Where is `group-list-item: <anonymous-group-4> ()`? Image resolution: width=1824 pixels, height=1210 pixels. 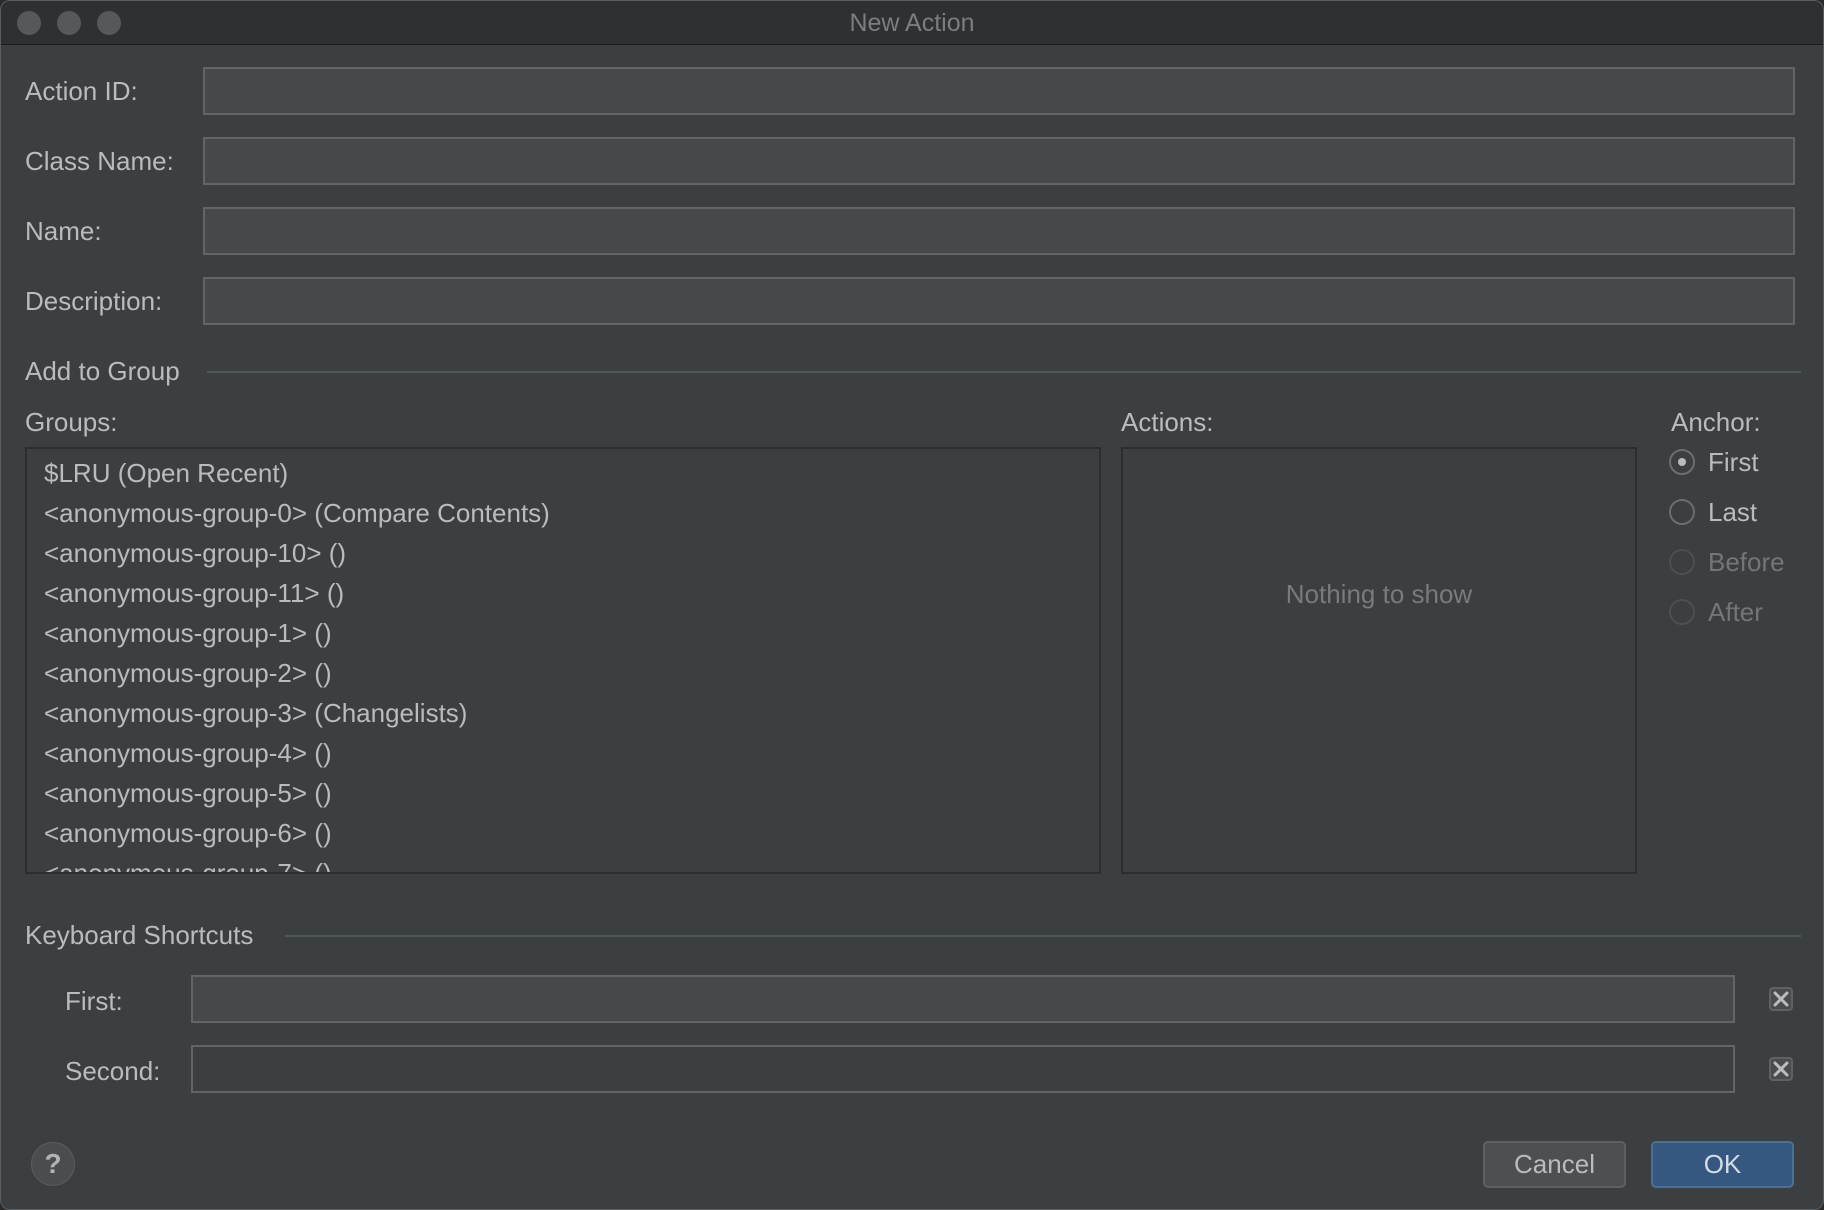
group-list-item: <anonymous-group-4> () is located at coordinates (563, 753).